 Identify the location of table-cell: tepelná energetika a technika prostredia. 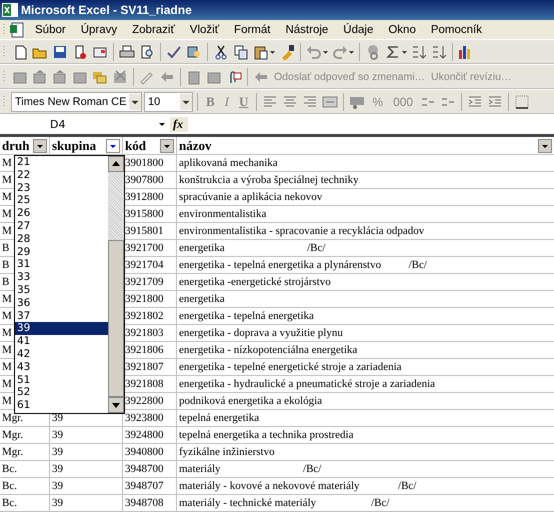
(266, 435).